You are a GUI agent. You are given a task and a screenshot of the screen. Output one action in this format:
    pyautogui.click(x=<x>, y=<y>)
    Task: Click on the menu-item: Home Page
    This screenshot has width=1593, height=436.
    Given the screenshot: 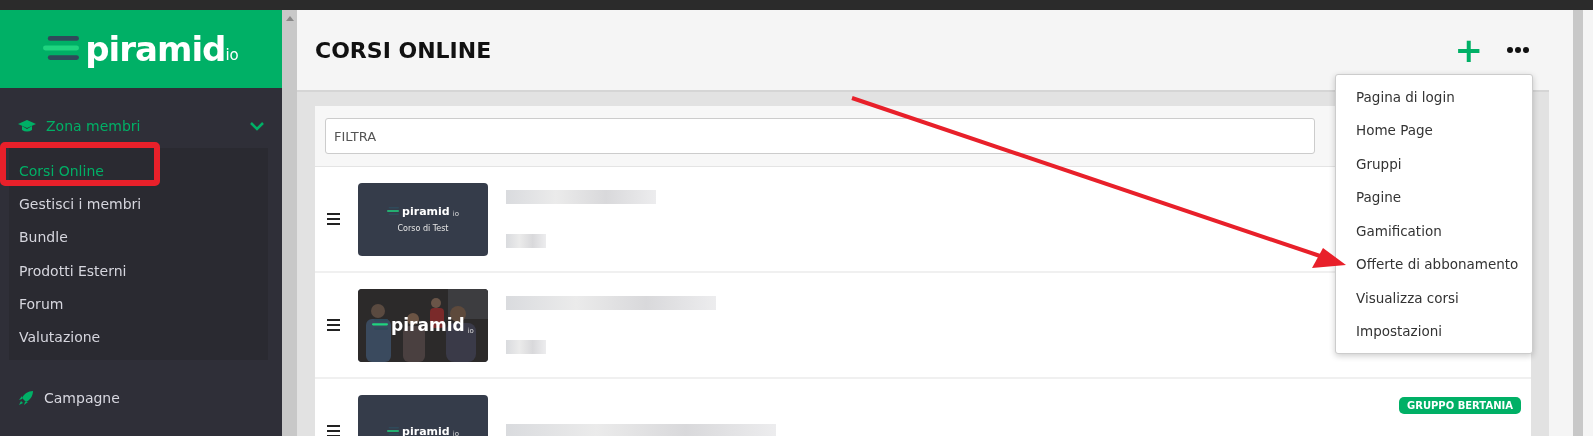 What is the action you would take?
    pyautogui.click(x=1434, y=130)
    